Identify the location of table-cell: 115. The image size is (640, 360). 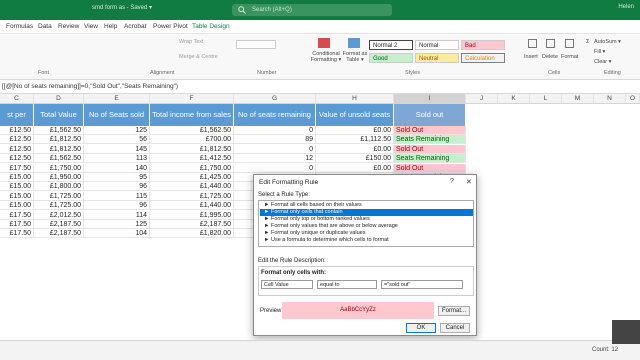
(117, 196).